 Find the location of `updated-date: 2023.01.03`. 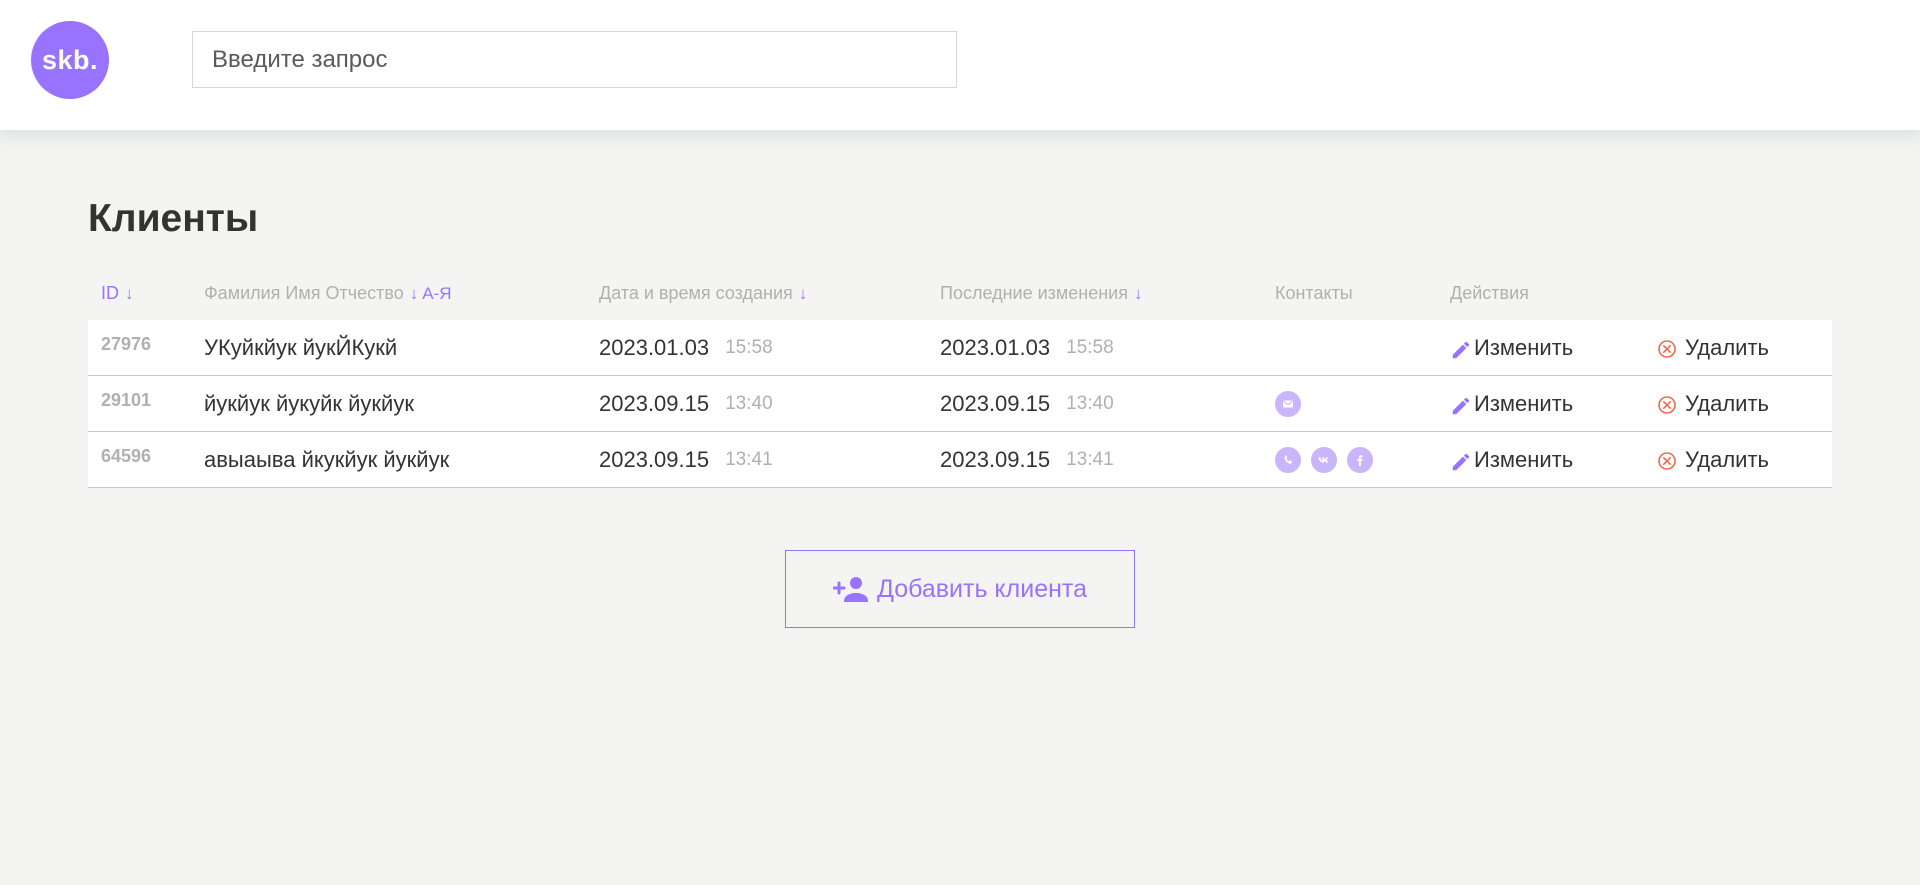

updated-date: 2023.01.03 is located at coordinates (995, 347).